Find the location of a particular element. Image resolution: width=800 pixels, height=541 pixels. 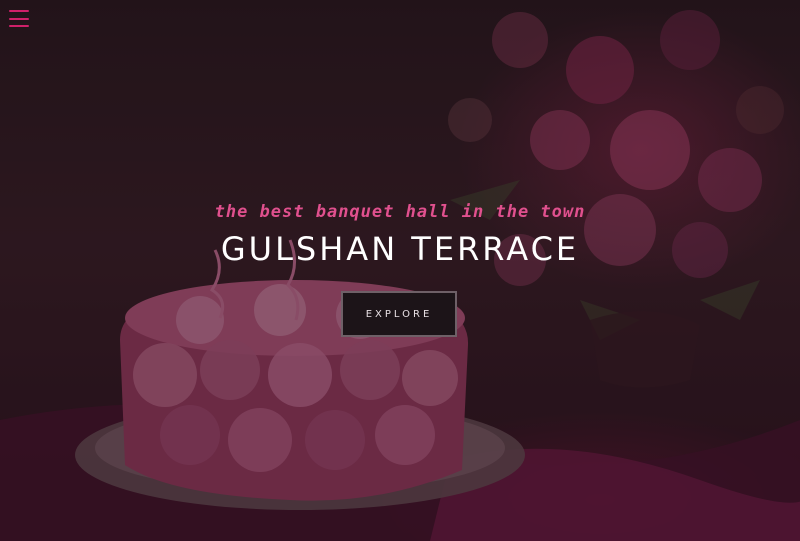

hero-title: GULSHAN TERRACE is located at coordinates (400, 249).